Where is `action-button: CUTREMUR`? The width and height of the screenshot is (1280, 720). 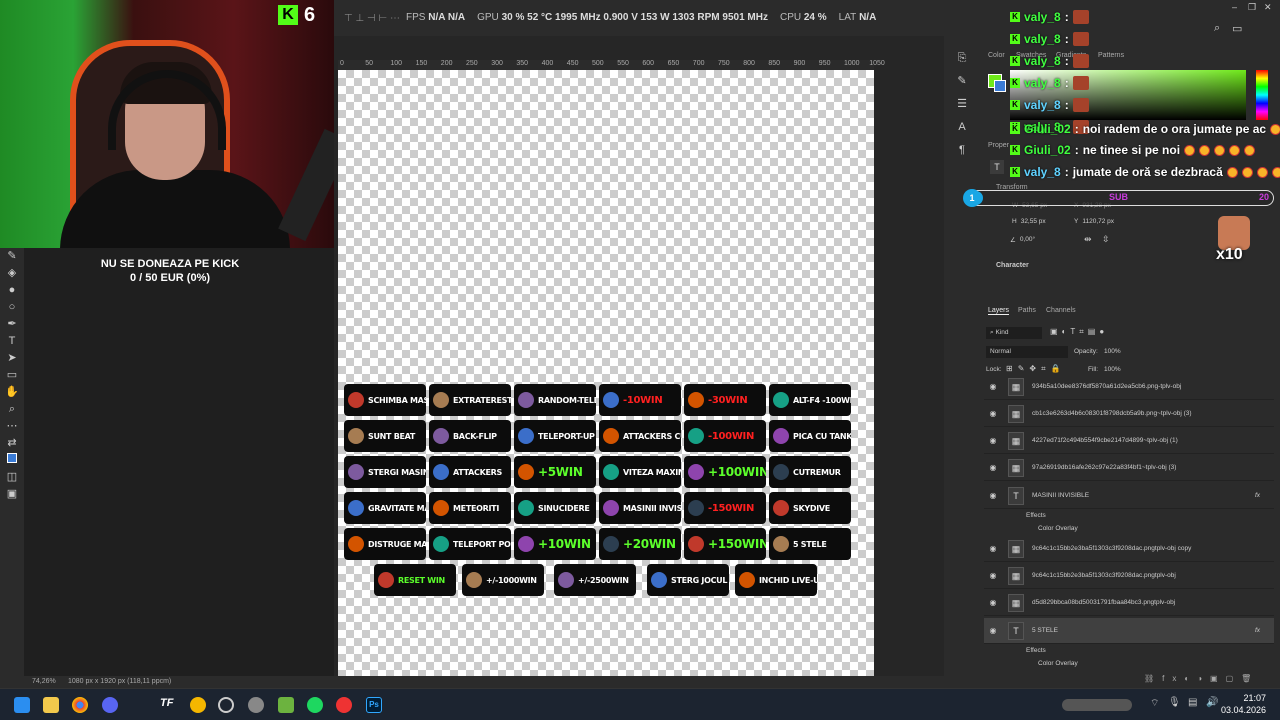
action-button: CUTREMUR is located at coordinates (810, 472).